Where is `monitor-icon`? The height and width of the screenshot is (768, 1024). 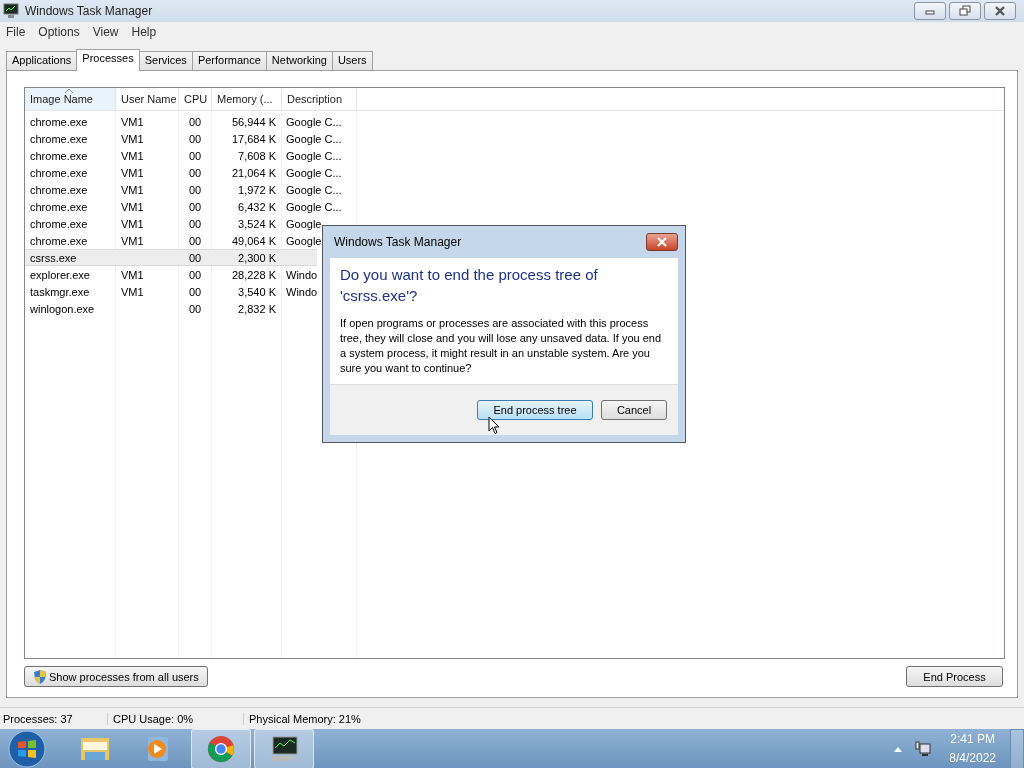
monitor-icon is located at coordinates (284, 749).